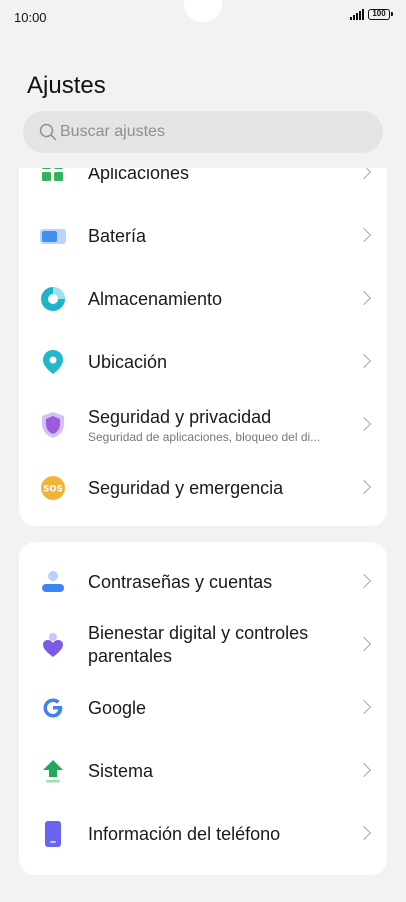 The width and height of the screenshot is (406, 902). I want to click on battery-status-icon: 100, so click(380, 14).